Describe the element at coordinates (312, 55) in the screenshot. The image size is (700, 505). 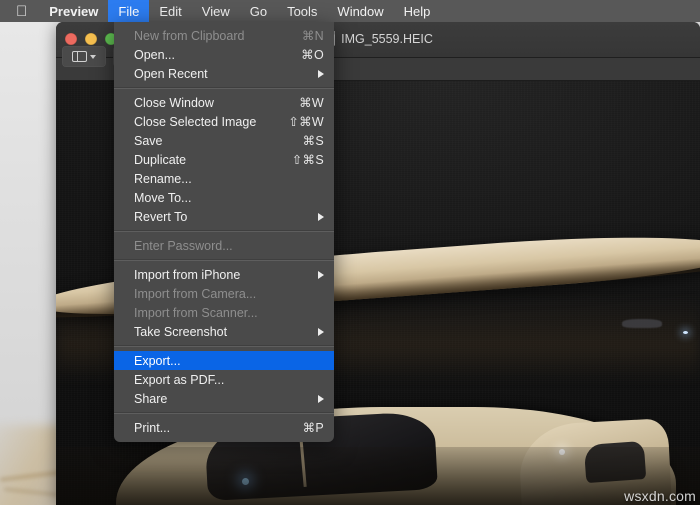
I see `menu-item-shortcut: ⌘O` at that location.